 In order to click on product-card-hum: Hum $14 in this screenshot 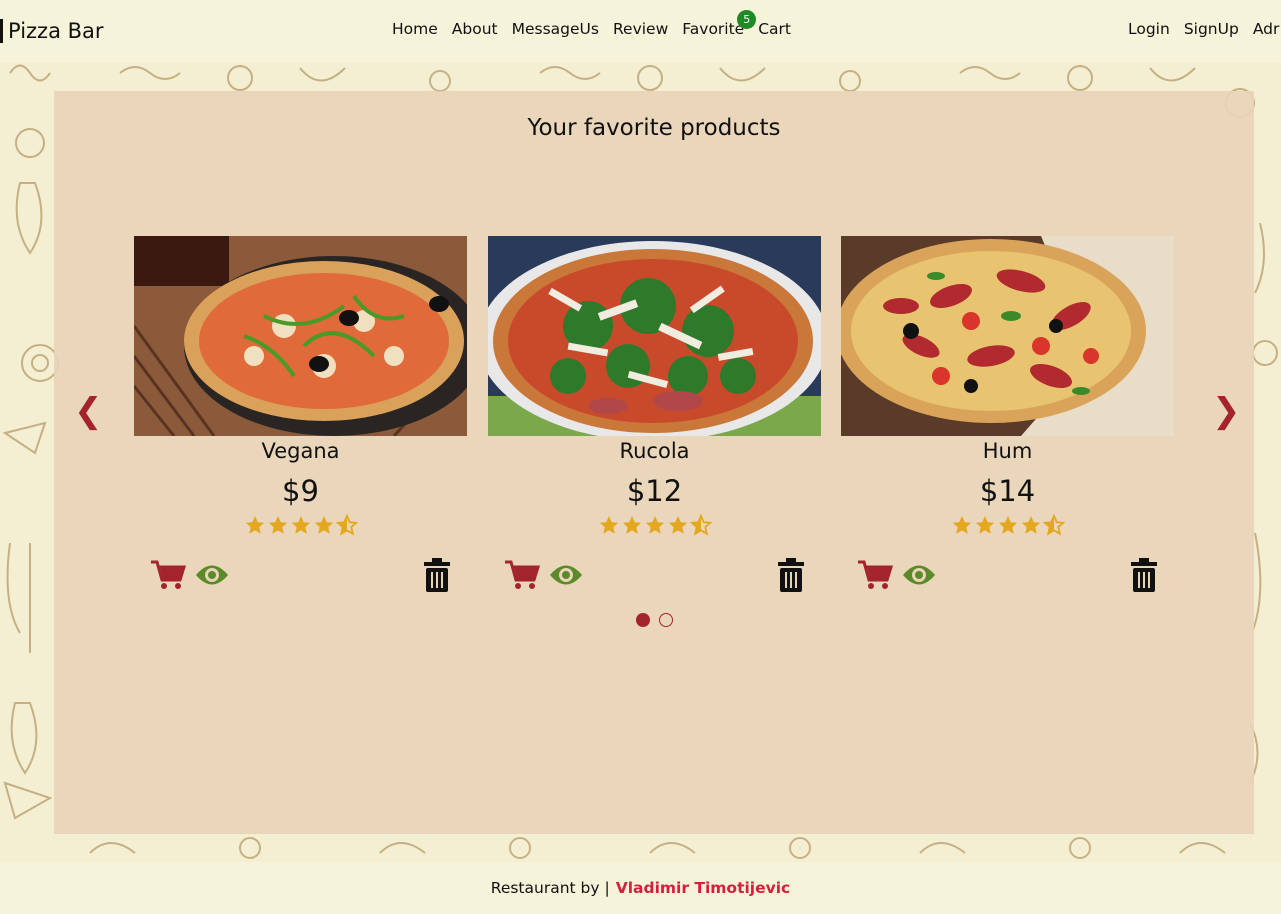, I will do `click(1007, 416)`.